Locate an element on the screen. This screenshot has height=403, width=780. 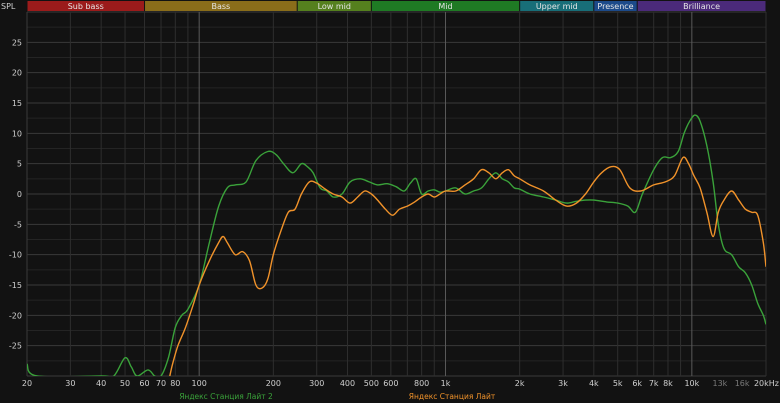
x-tick-label: 80 is located at coordinates (175, 383).